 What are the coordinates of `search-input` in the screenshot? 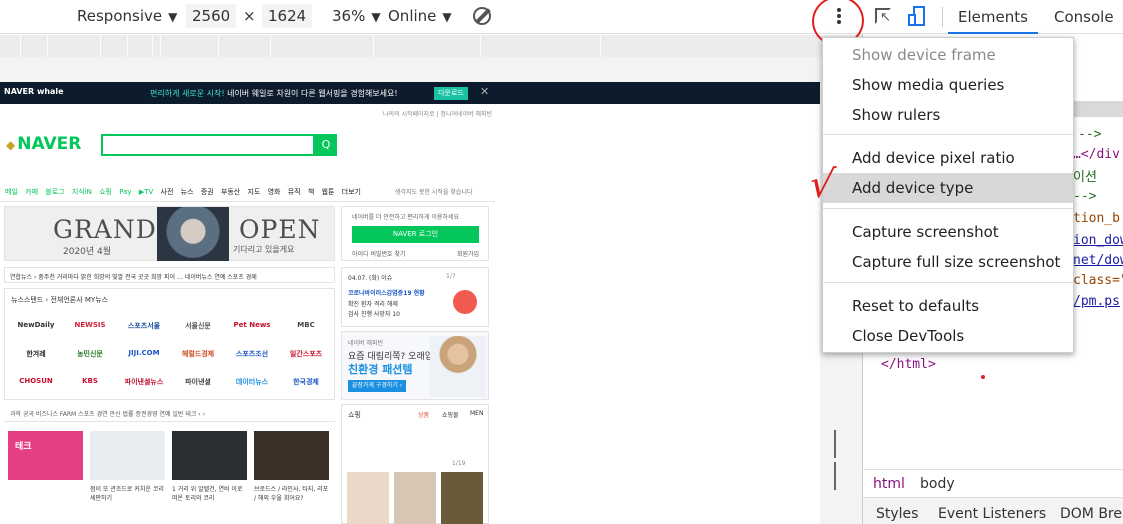 It's located at (208, 145).